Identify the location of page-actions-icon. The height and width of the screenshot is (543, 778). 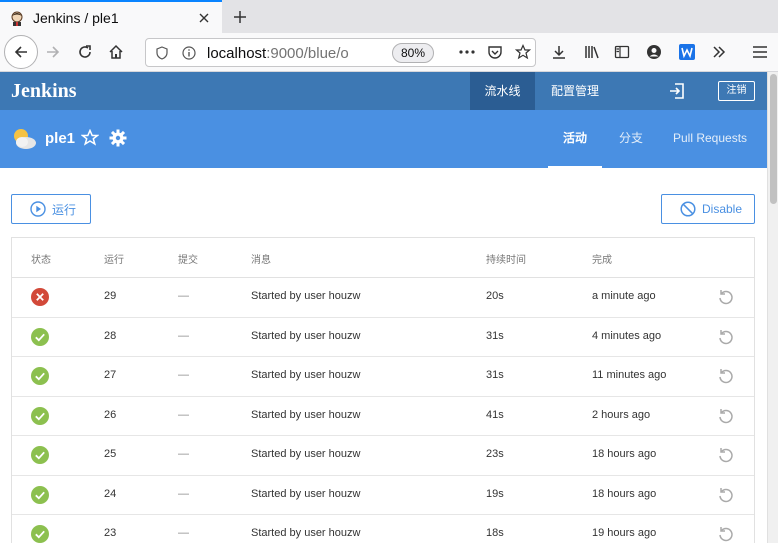
(467, 52).